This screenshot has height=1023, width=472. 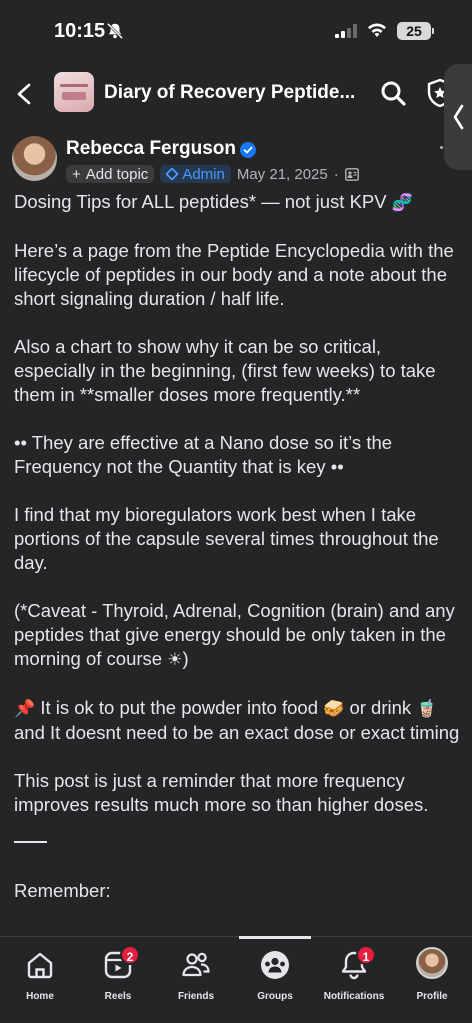 What do you see at coordinates (354, 975) in the screenshot?
I see `nav-notifications: 1 Notifications` at bounding box center [354, 975].